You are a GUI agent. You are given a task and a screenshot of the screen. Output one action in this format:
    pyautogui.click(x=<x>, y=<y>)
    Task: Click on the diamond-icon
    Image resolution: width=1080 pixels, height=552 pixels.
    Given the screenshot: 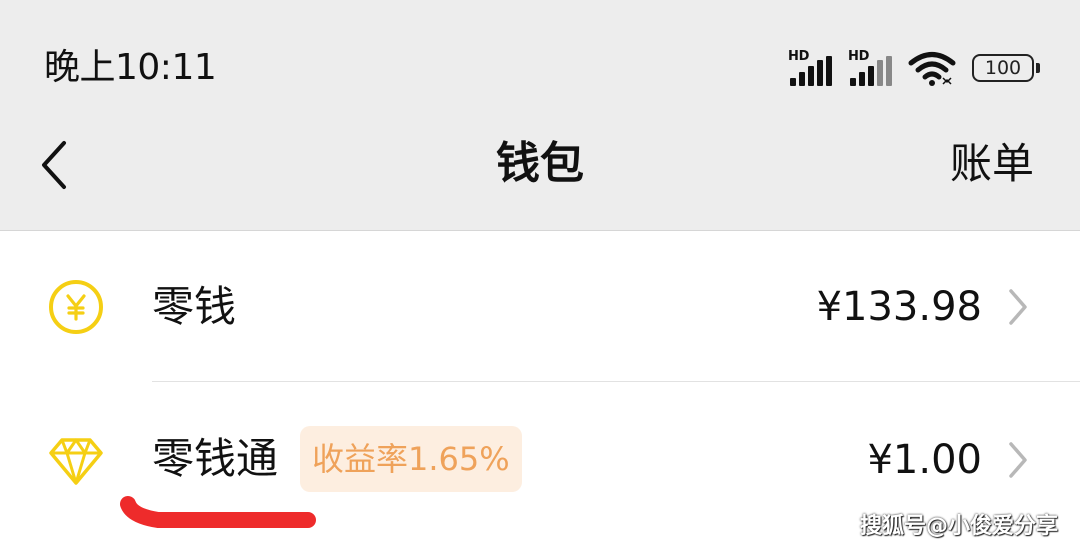 What is the action you would take?
    pyautogui.click(x=76, y=461)
    